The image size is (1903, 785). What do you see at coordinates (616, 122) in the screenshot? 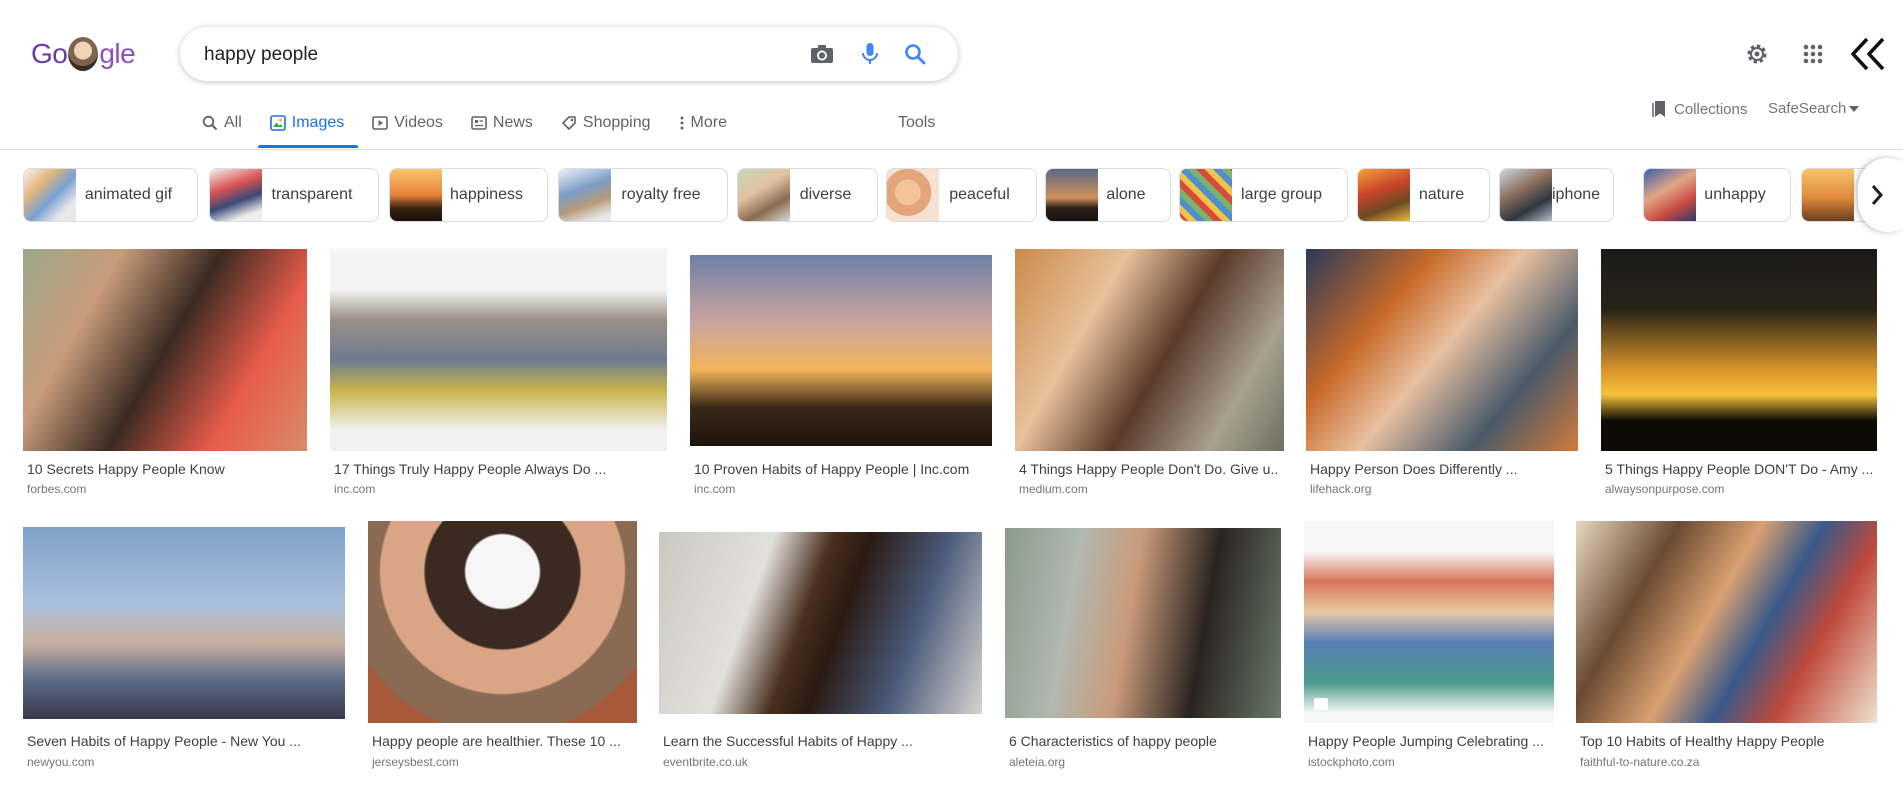
I see `tab-label: Shopping` at bounding box center [616, 122].